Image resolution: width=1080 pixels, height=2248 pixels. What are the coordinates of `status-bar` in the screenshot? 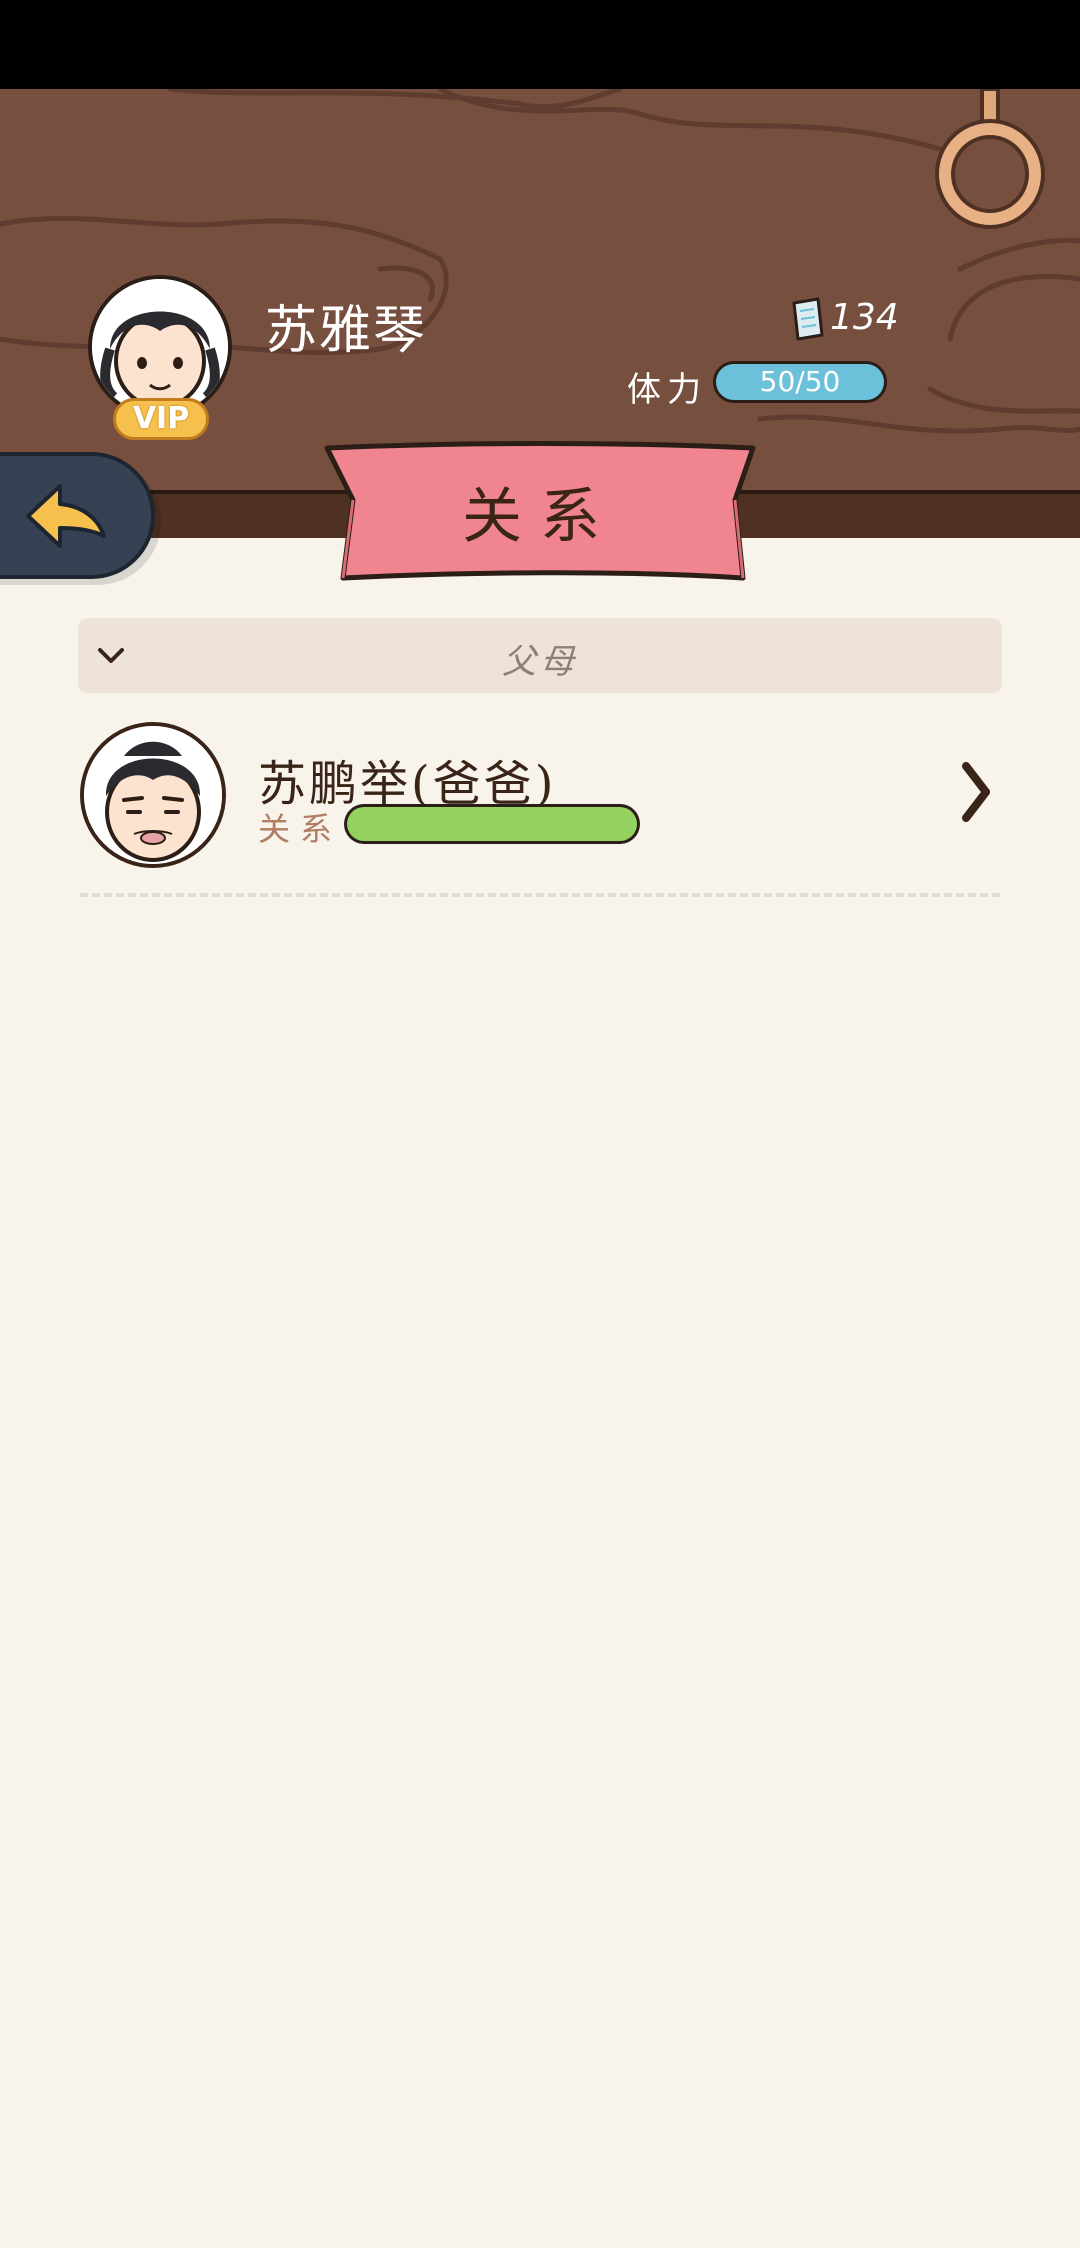 It's located at (540, 44).